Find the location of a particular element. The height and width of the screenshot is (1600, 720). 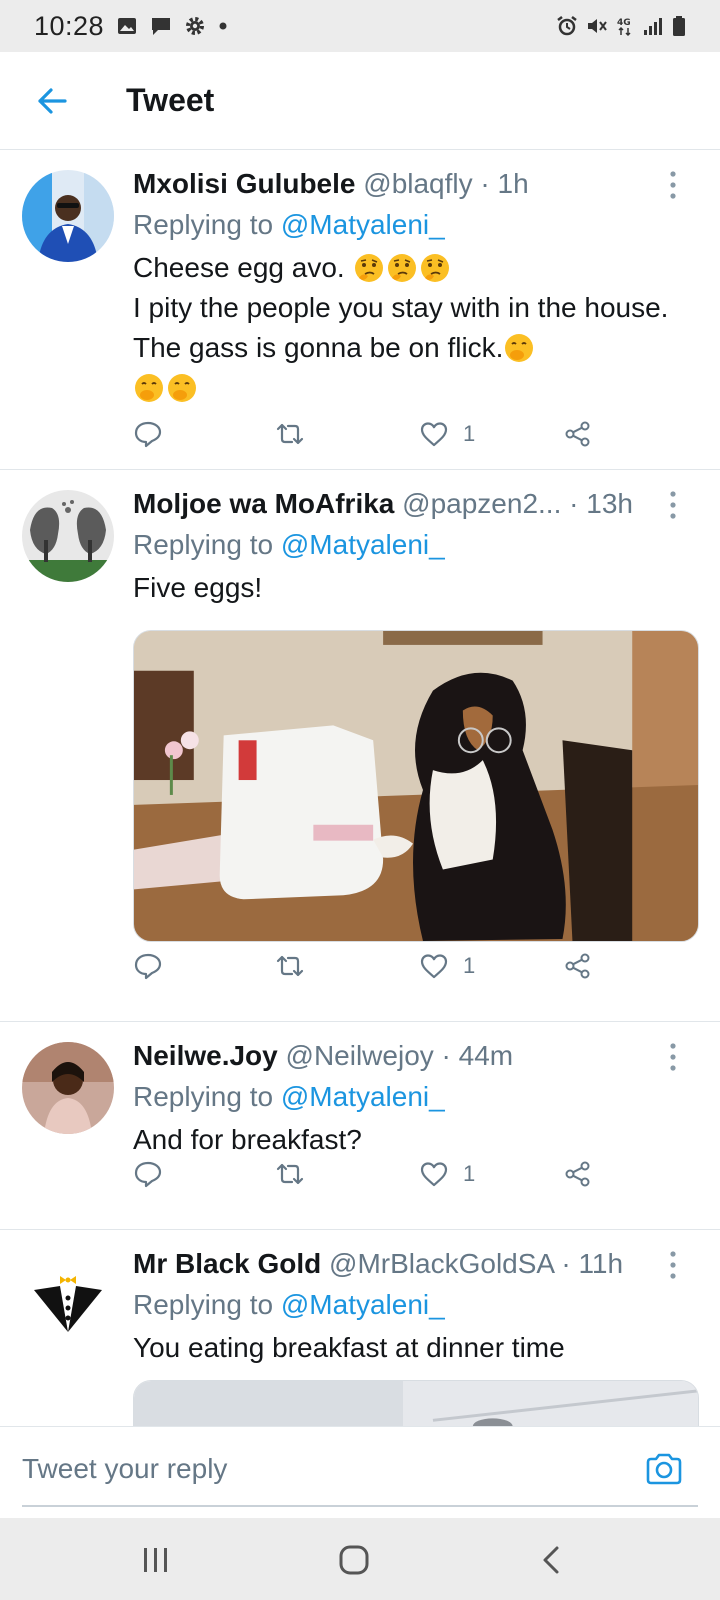

camera-button is located at coordinates (664, 1469).